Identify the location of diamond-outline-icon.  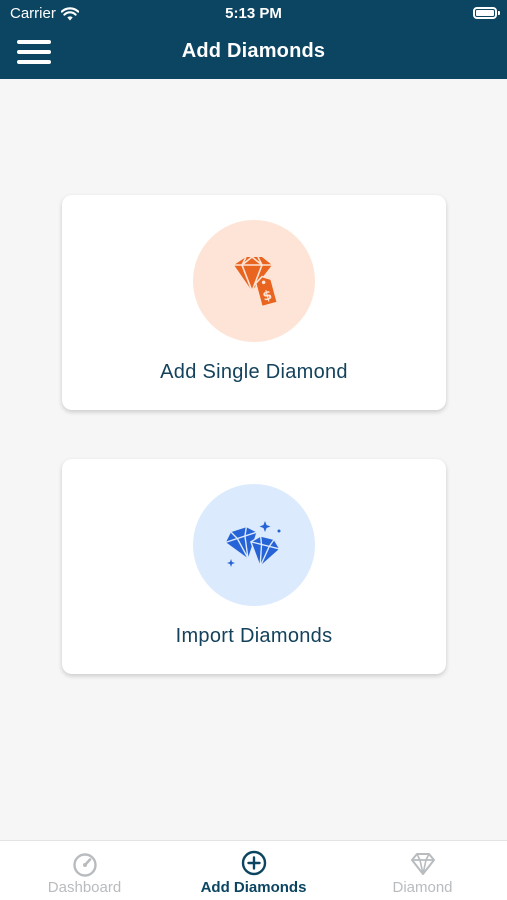
(422, 864).